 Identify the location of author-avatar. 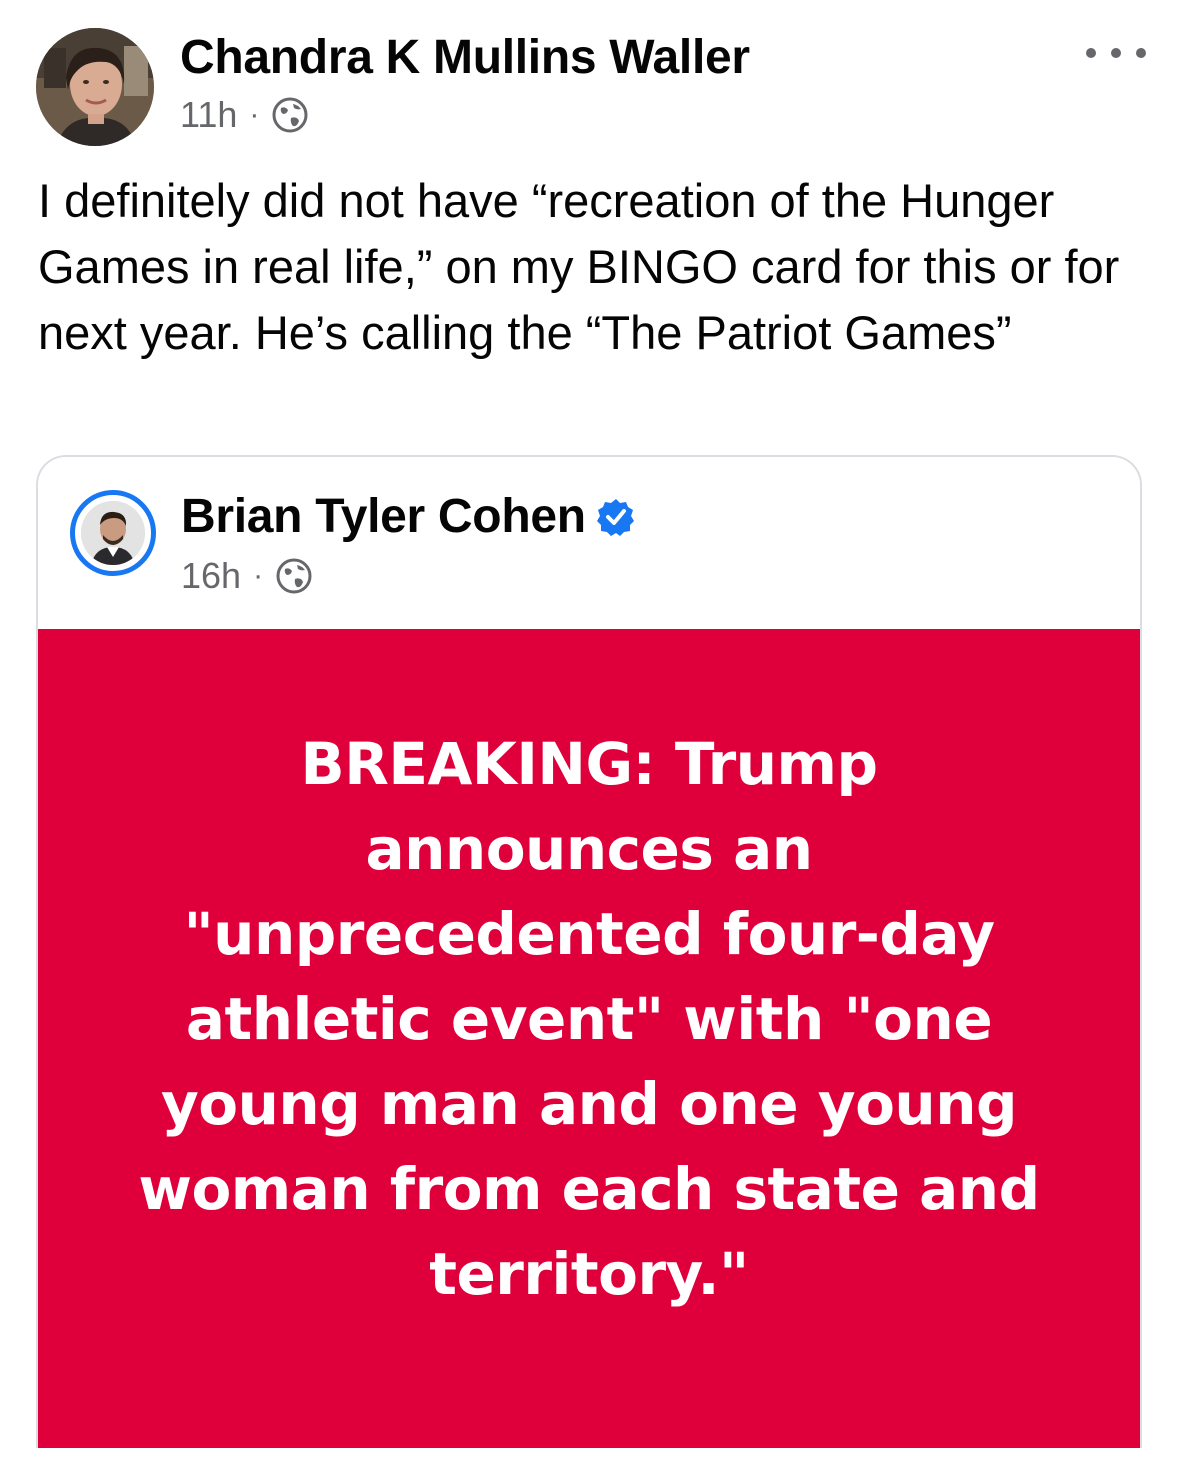
(95, 87).